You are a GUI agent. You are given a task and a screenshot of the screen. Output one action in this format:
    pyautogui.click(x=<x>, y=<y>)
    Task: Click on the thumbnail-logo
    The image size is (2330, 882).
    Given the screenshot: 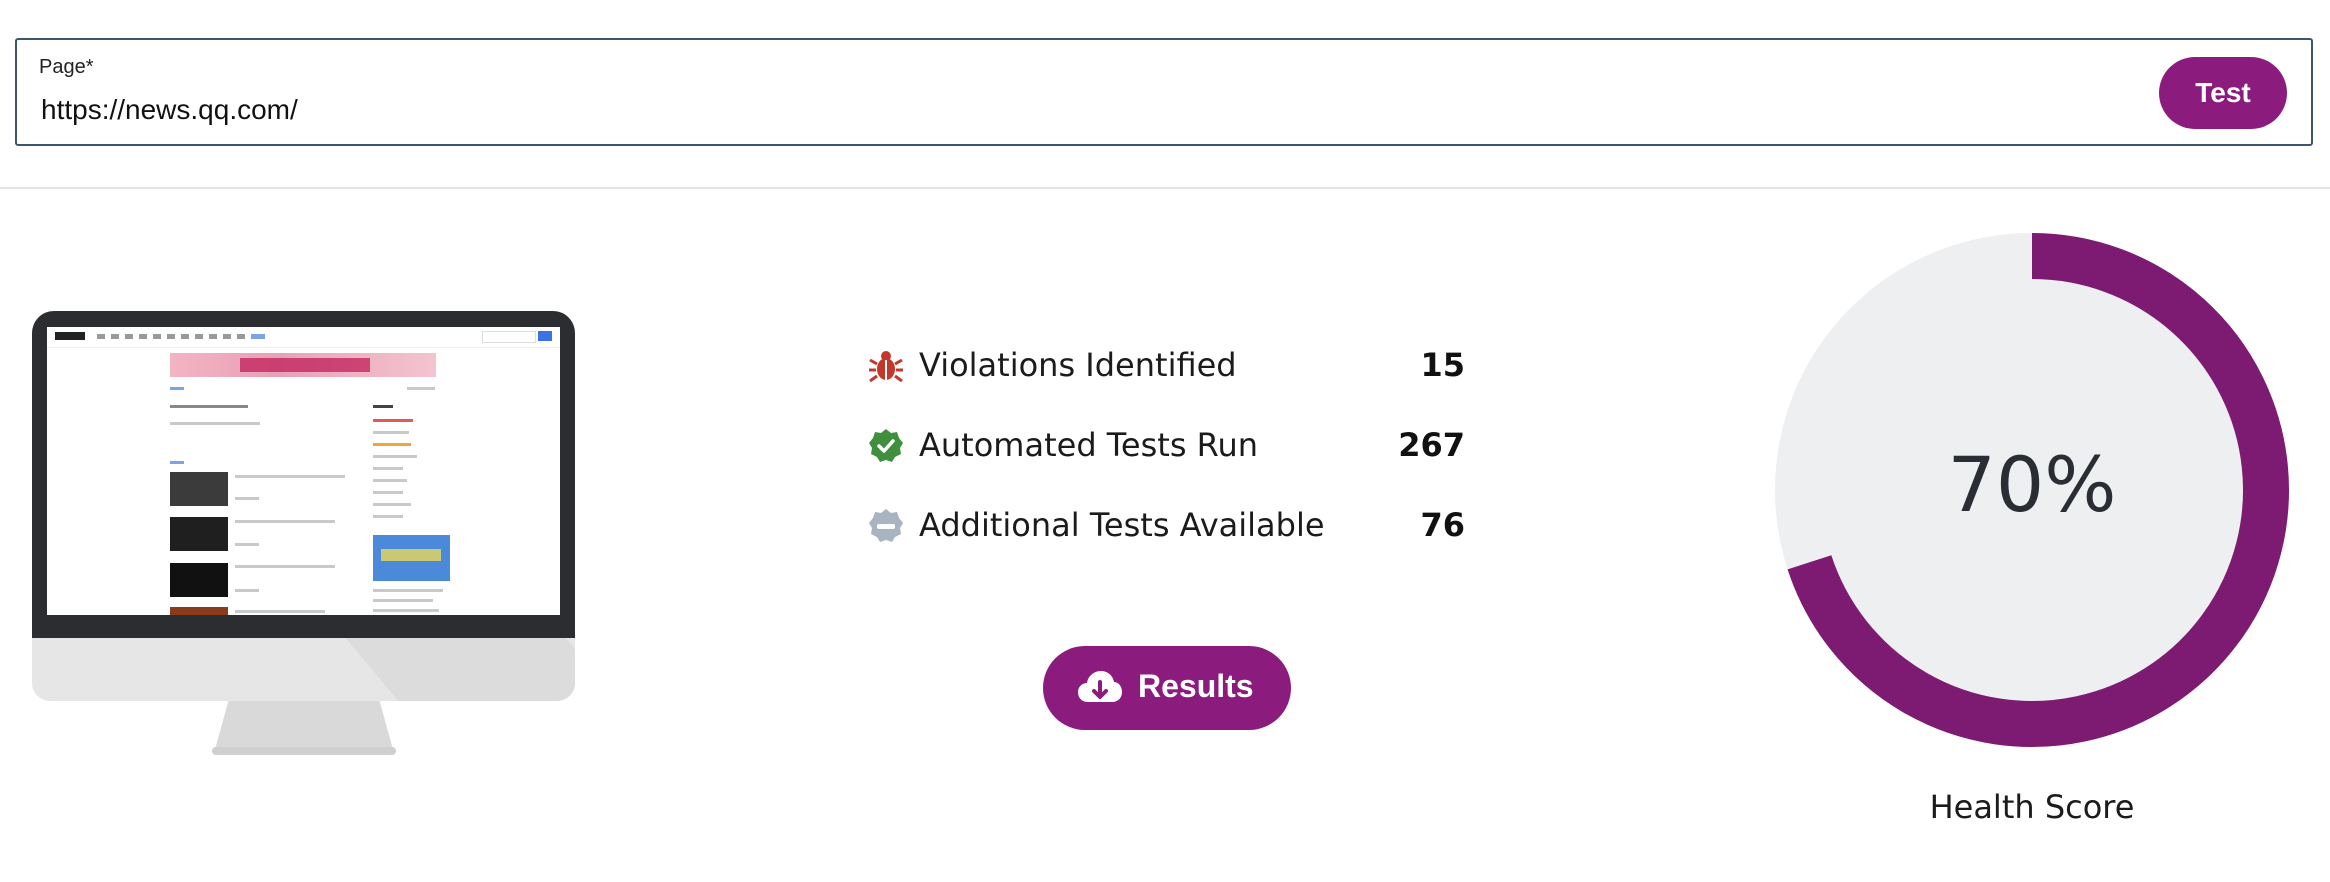 What is the action you would take?
    pyautogui.click(x=70, y=336)
    